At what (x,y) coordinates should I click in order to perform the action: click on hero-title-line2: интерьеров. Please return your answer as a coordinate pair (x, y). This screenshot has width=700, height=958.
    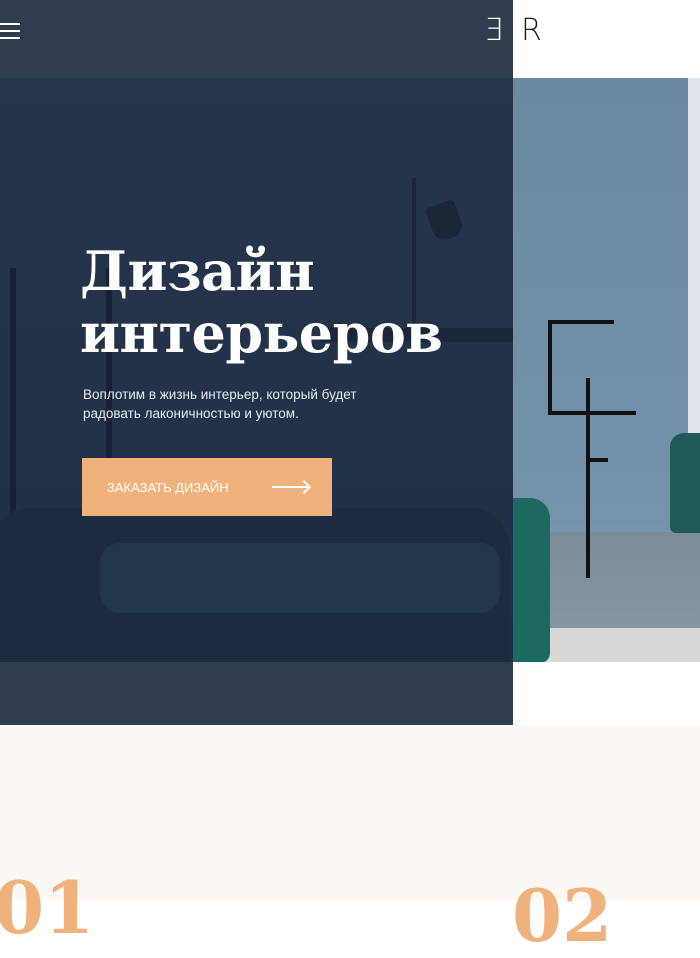
    Looking at the image, I should click on (261, 333).